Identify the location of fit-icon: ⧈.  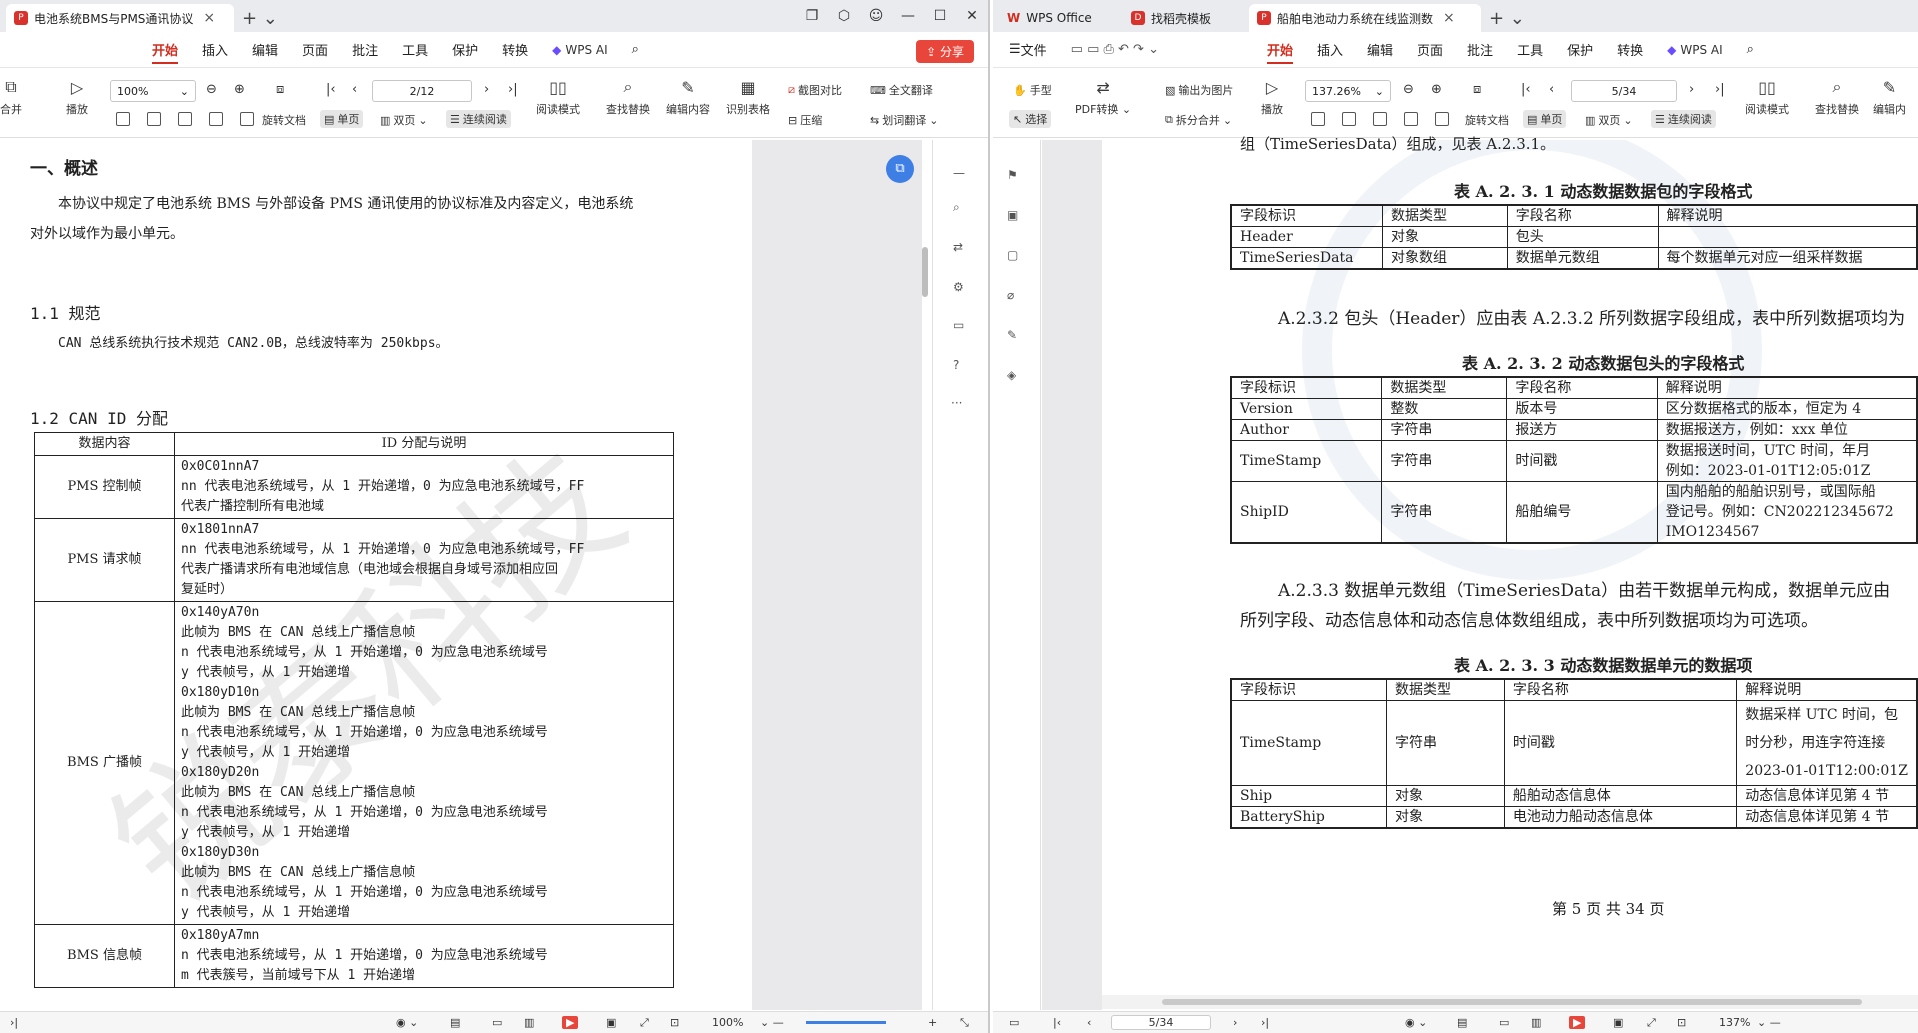
(1477, 89).